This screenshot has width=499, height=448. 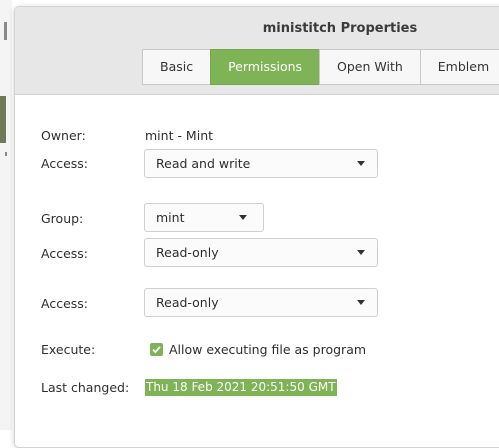 I want to click on group-access-dropdown: Read-only, so click(x=261, y=252).